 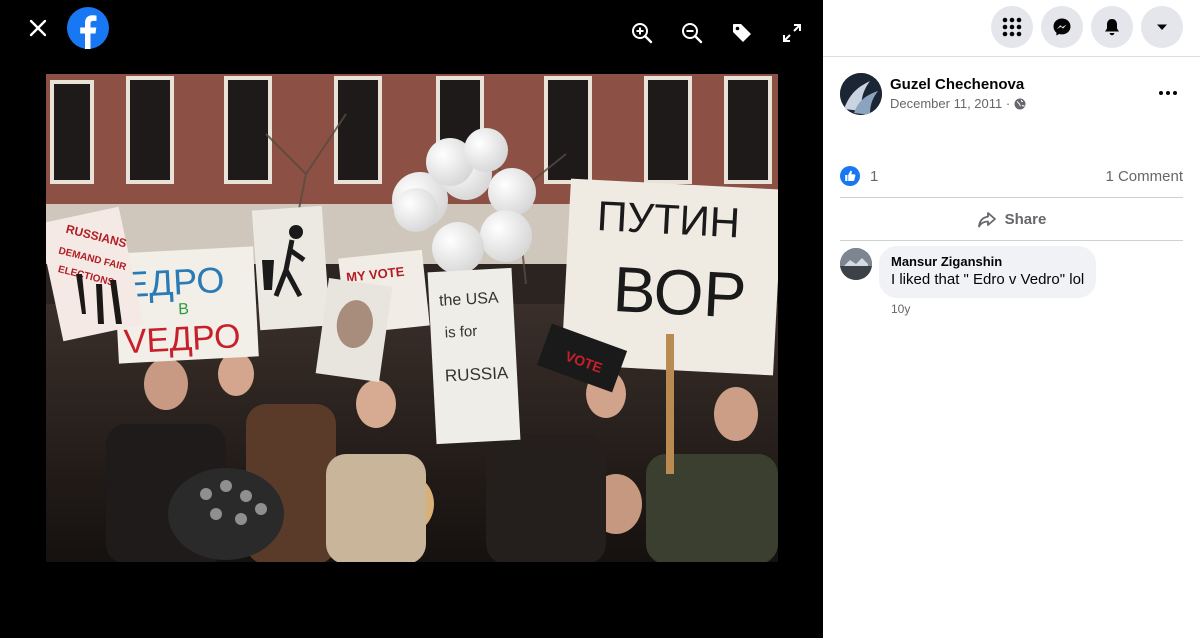 I want to click on menu-button, so click(x=1012, y=27).